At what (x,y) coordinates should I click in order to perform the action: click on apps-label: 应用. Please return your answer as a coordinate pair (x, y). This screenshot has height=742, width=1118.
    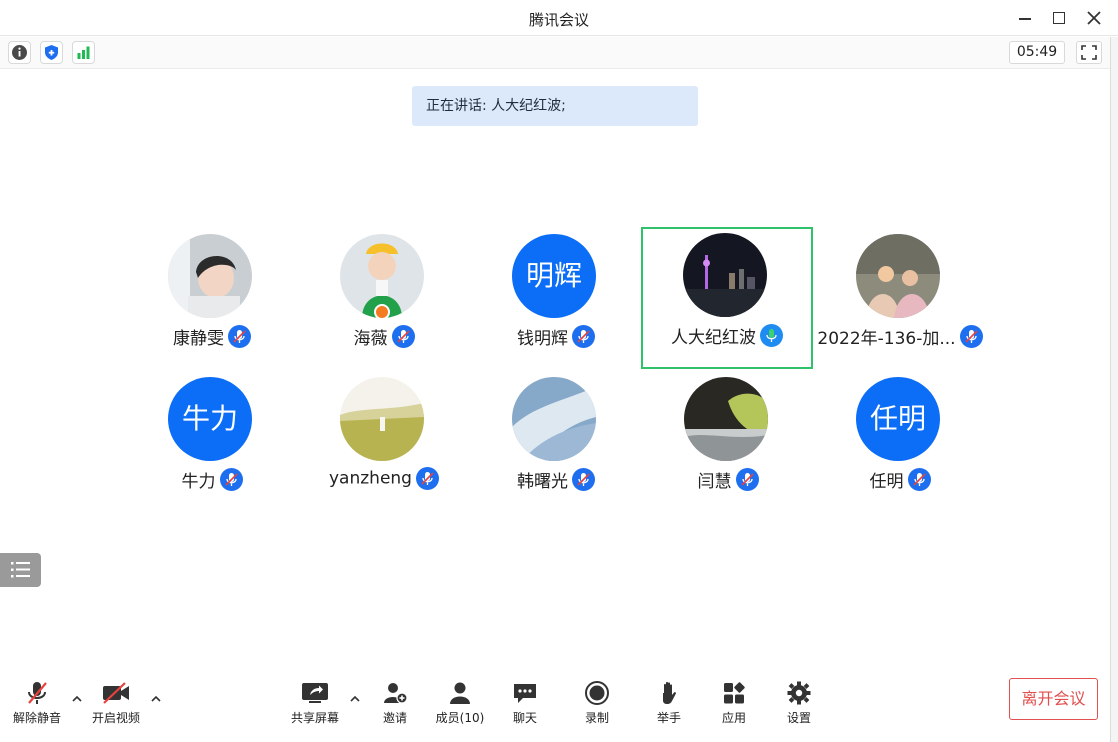
    Looking at the image, I should click on (733, 718).